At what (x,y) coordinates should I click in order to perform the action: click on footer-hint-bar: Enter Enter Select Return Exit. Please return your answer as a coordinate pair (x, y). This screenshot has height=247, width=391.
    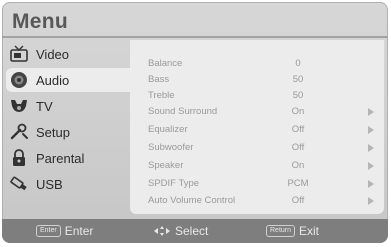
    Looking at the image, I should click on (195, 231).